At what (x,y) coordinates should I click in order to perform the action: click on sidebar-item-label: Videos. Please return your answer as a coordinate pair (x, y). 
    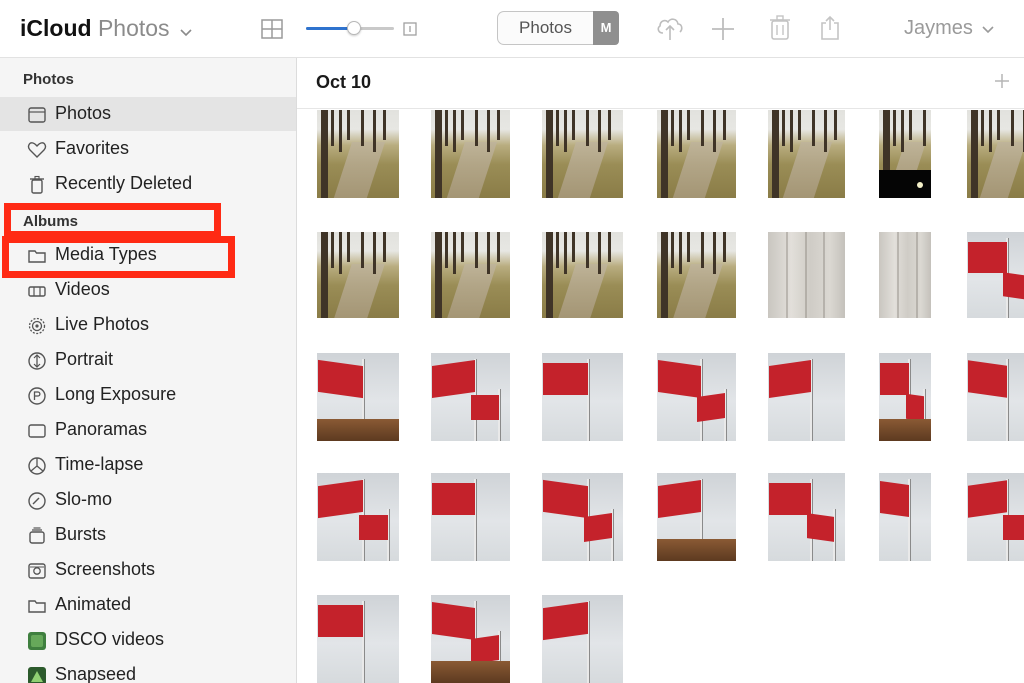
    Looking at the image, I should click on (82, 289).